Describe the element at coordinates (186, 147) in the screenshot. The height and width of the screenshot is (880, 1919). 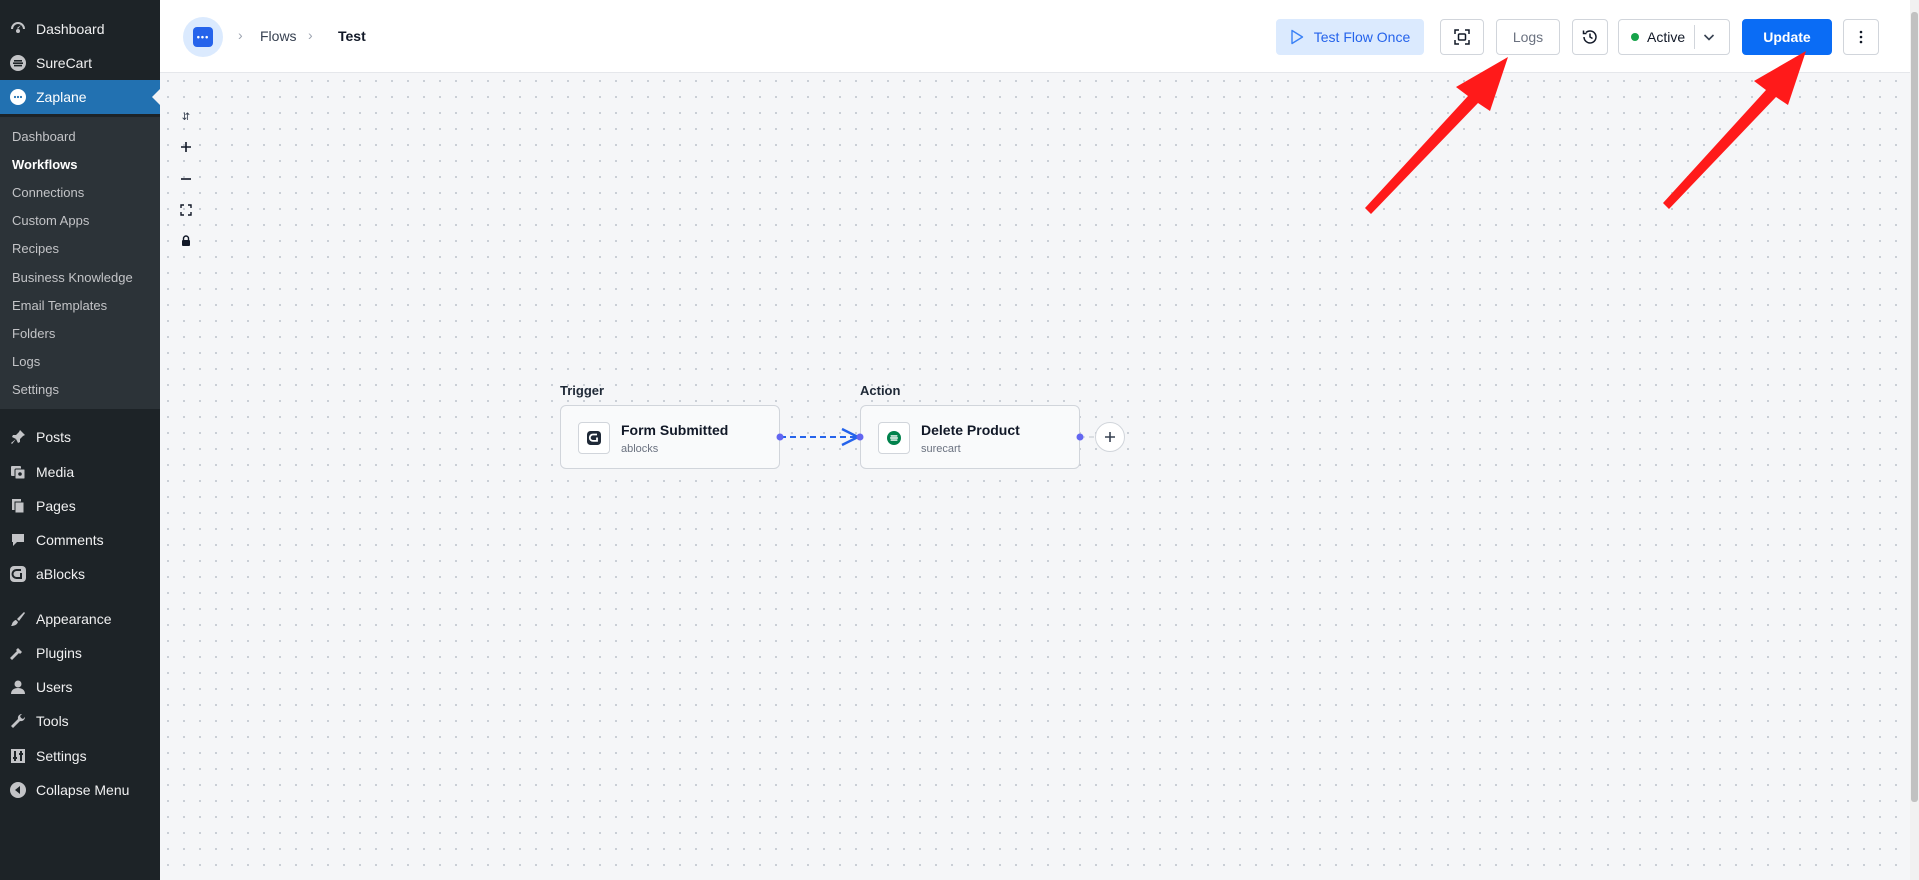
I see `zoom-in-icon` at that location.